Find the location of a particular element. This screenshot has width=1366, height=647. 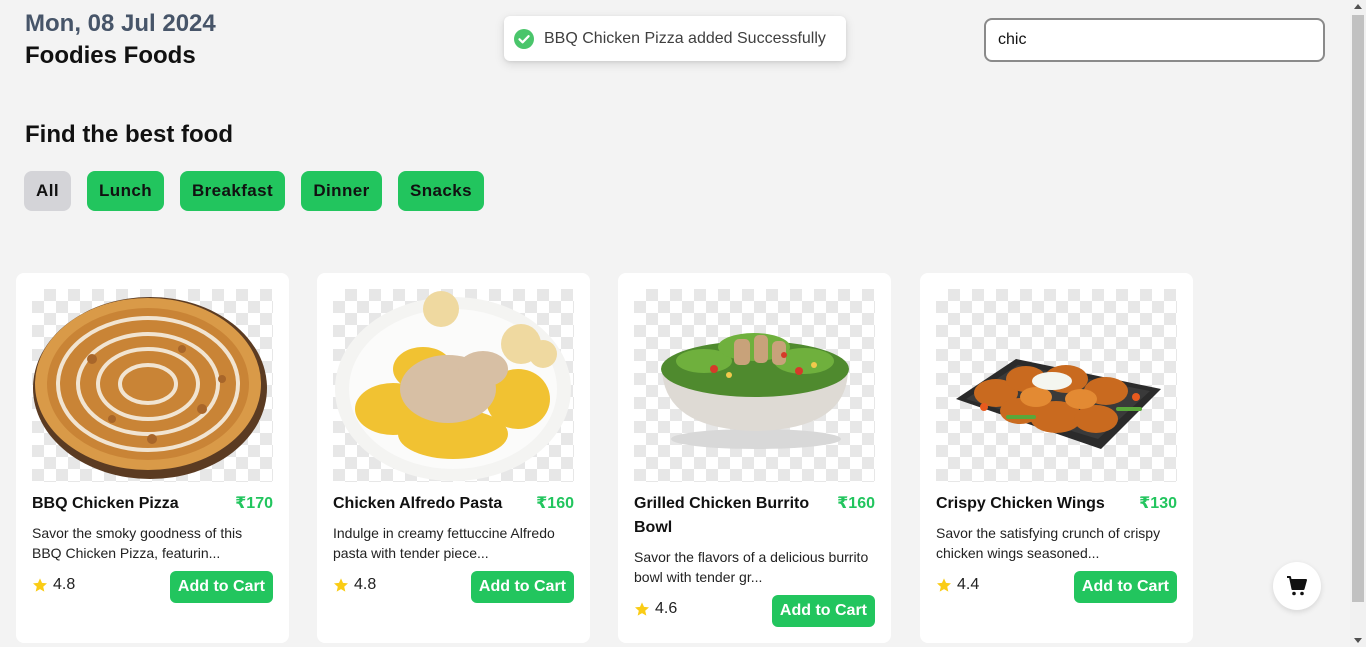

search-input is located at coordinates (1154, 40).